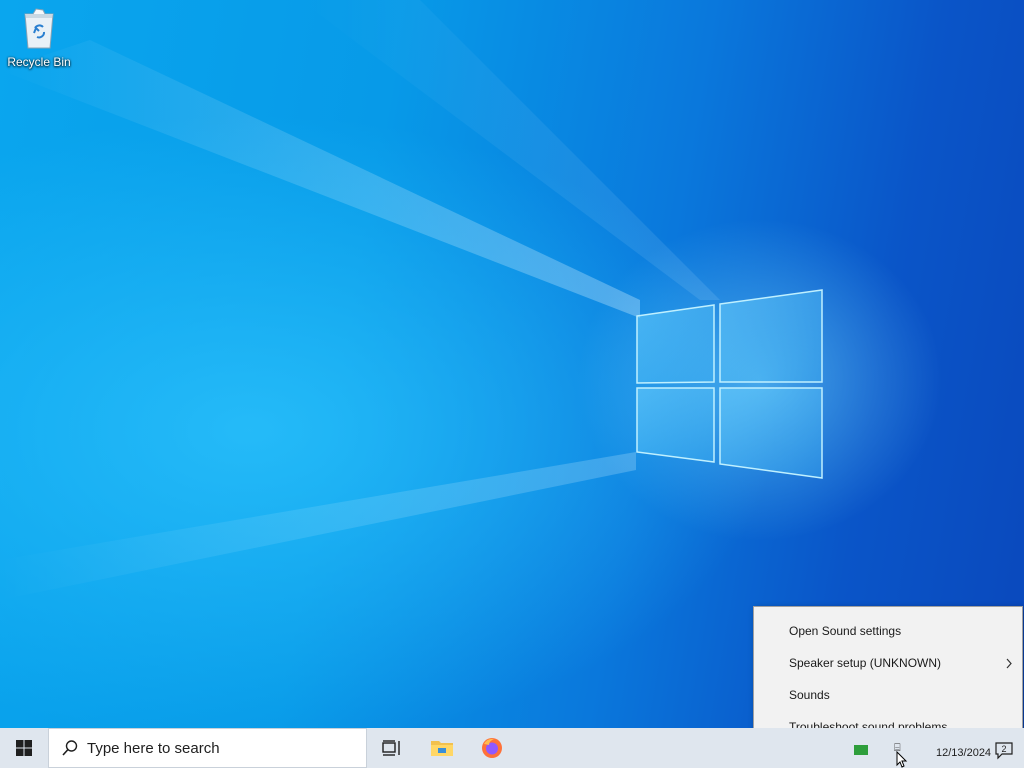 Image resolution: width=1024 pixels, height=768 pixels. I want to click on menu-item-speaker-setup: Speaker setup (UNKNOWN), so click(888, 663).